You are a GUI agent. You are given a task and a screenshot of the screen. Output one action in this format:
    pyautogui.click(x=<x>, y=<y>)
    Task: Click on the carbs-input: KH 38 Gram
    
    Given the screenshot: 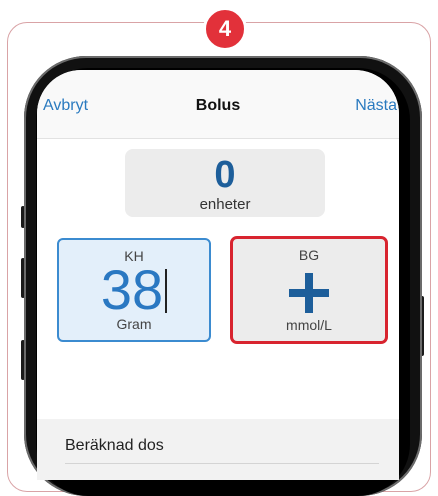 What is the action you would take?
    pyautogui.click(x=134, y=290)
    